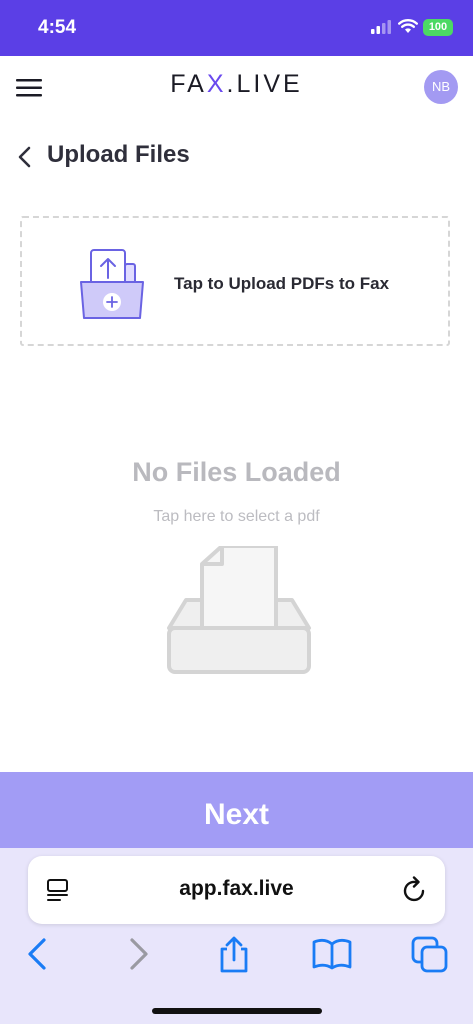 The height and width of the screenshot is (1024, 473). I want to click on upload-folder-icon, so click(112, 284).